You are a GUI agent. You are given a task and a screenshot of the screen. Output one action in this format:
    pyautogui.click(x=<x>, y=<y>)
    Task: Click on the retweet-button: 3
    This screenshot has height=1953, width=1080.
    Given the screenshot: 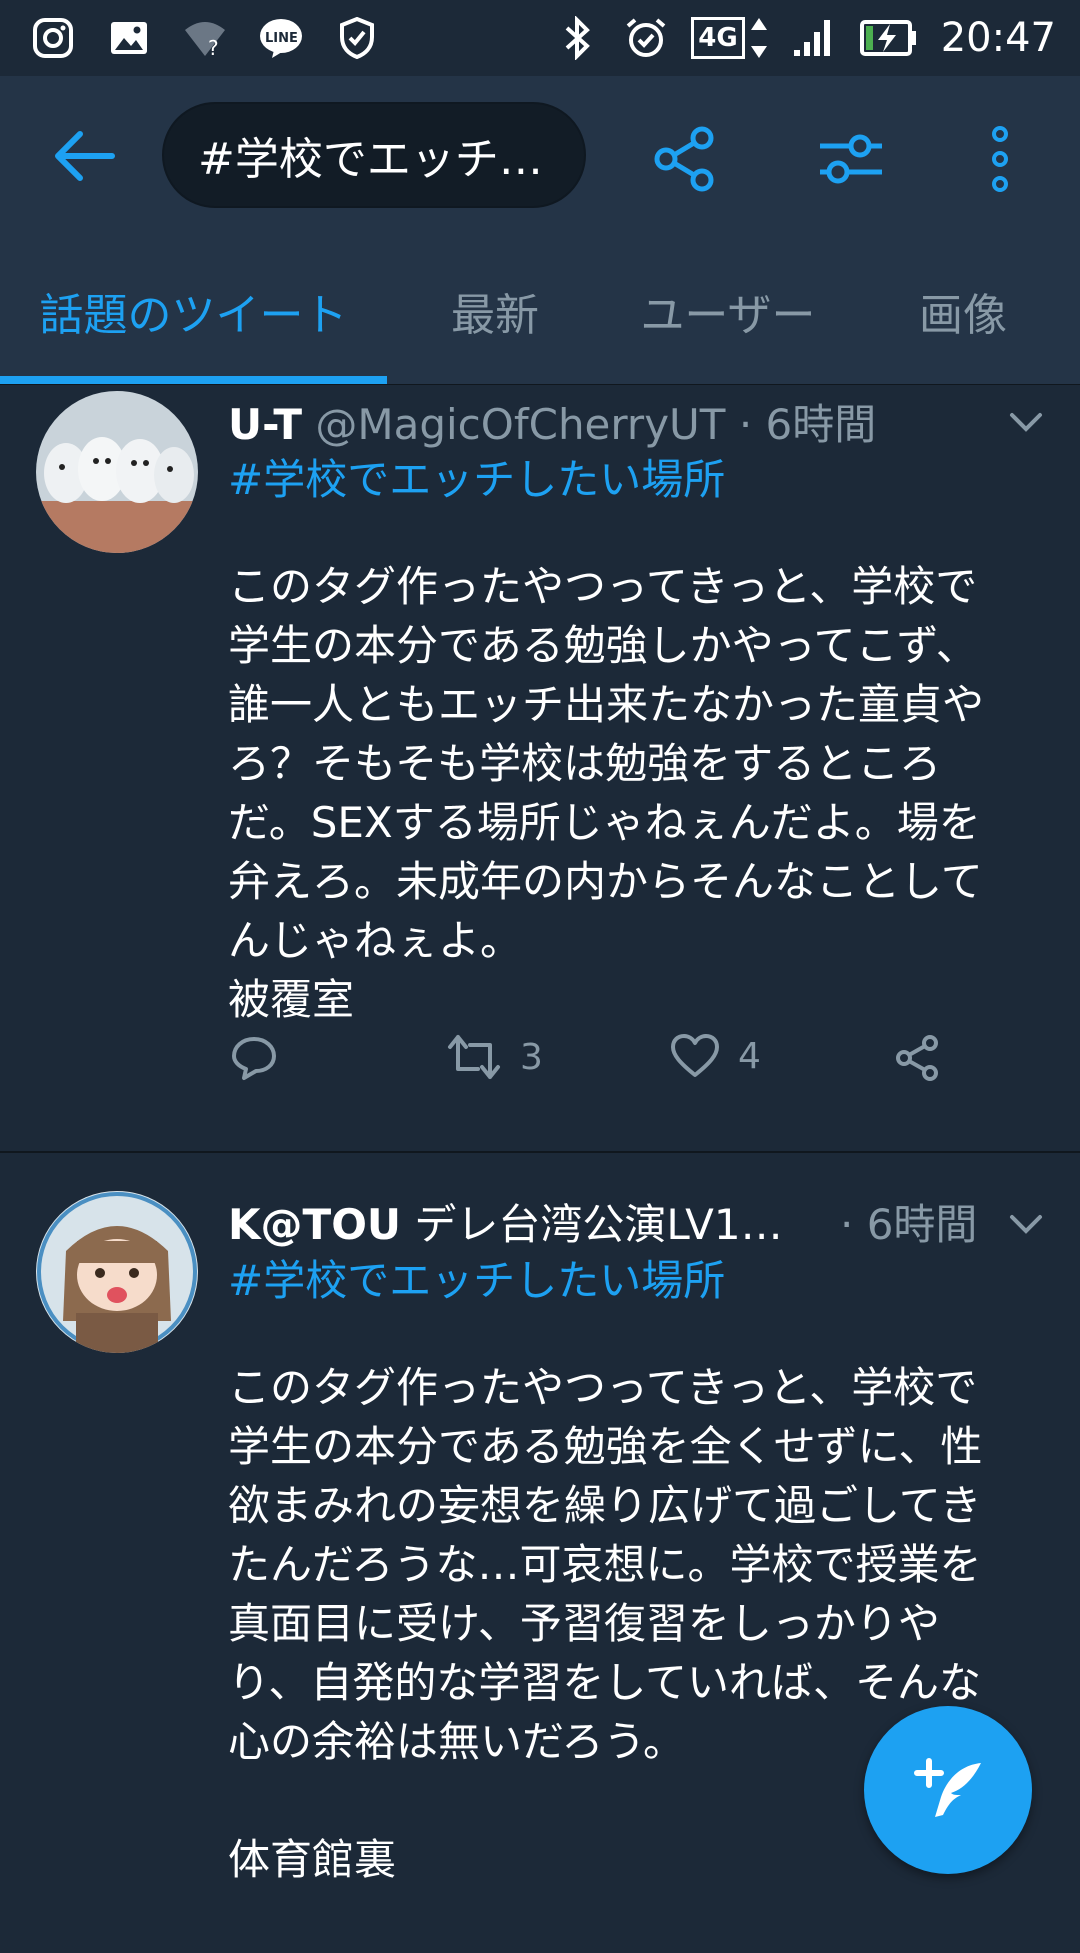 What is the action you would take?
    pyautogui.click(x=494, y=1057)
    